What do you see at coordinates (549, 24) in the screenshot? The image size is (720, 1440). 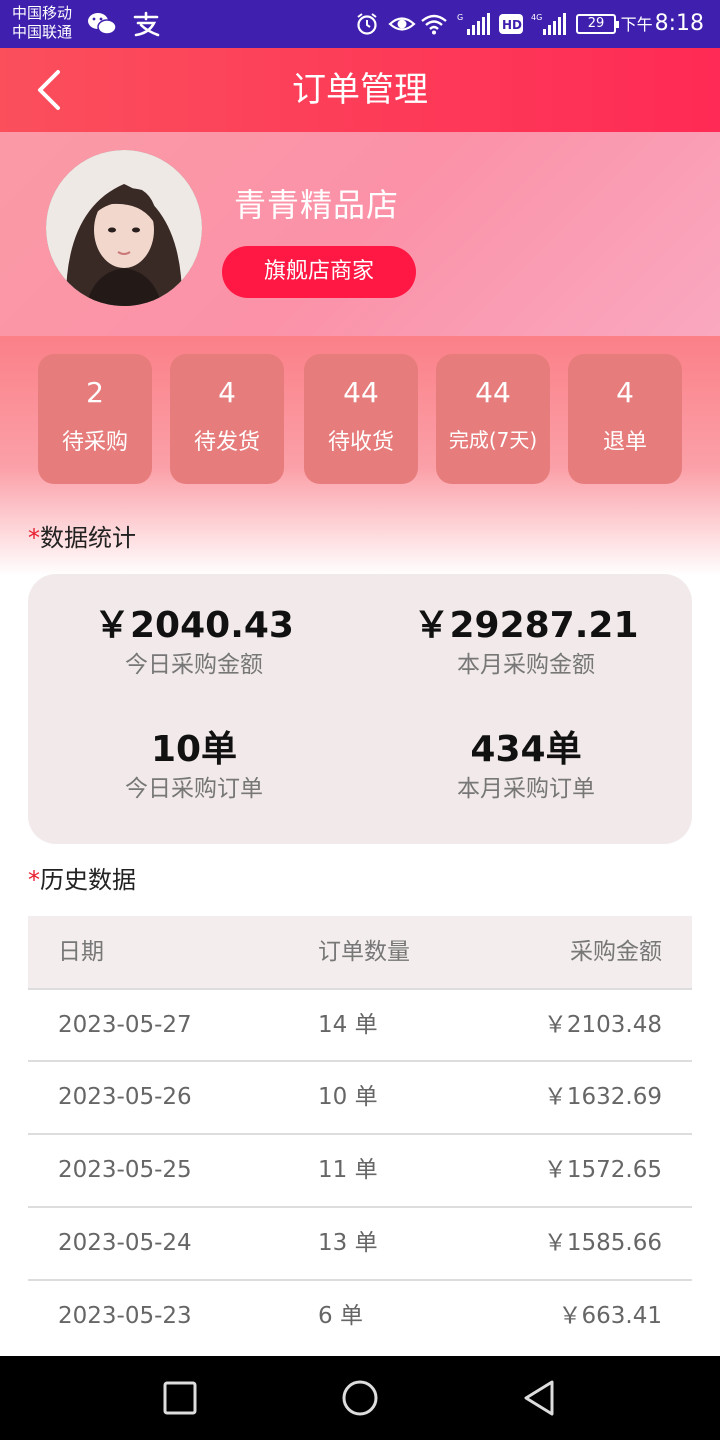 I see `signal-4g-icon: 4G` at bounding box center [549, 24].